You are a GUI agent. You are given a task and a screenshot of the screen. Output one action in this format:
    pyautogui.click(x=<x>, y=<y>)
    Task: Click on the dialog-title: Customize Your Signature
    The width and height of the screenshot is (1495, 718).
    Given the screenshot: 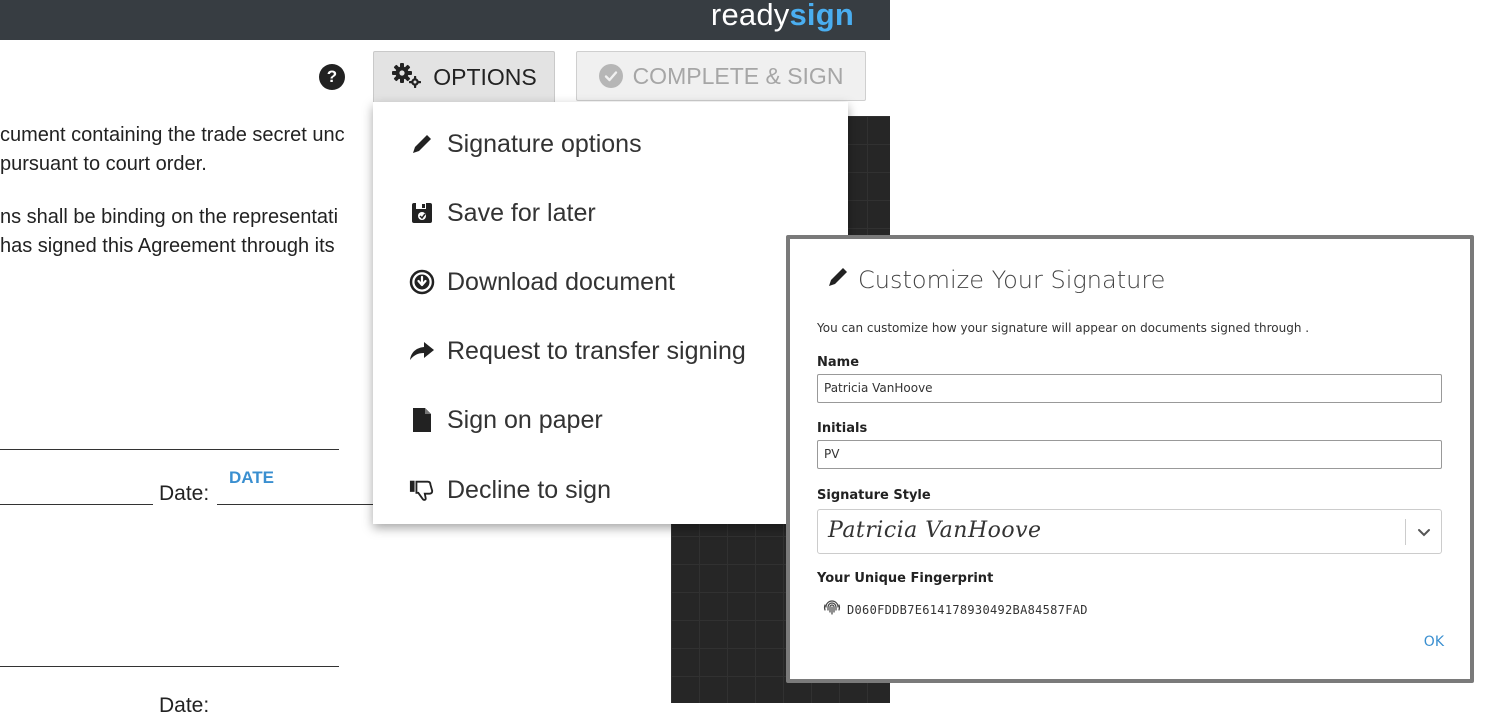 What is the action you would take?
    pyautogui.click(x=995, y=280)
    